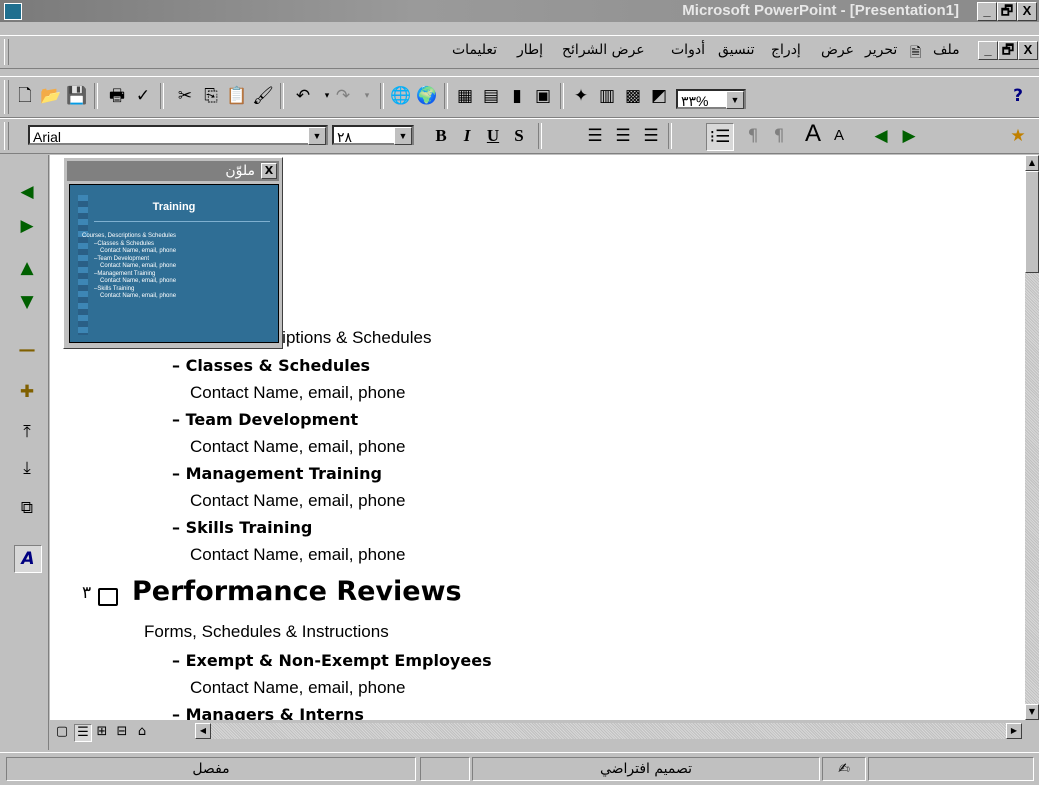 Image resolution: width=1039 pixels, height=785 pixels. I want to click on restore-button: 🗗, so click(1007, 11).